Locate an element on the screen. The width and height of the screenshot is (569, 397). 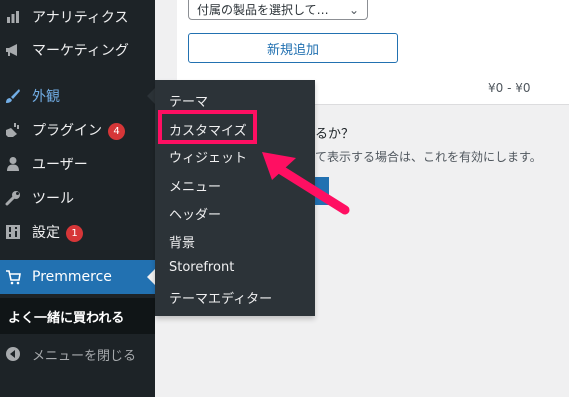
update-count-badge: 1 is located at coordinates (74, 233).